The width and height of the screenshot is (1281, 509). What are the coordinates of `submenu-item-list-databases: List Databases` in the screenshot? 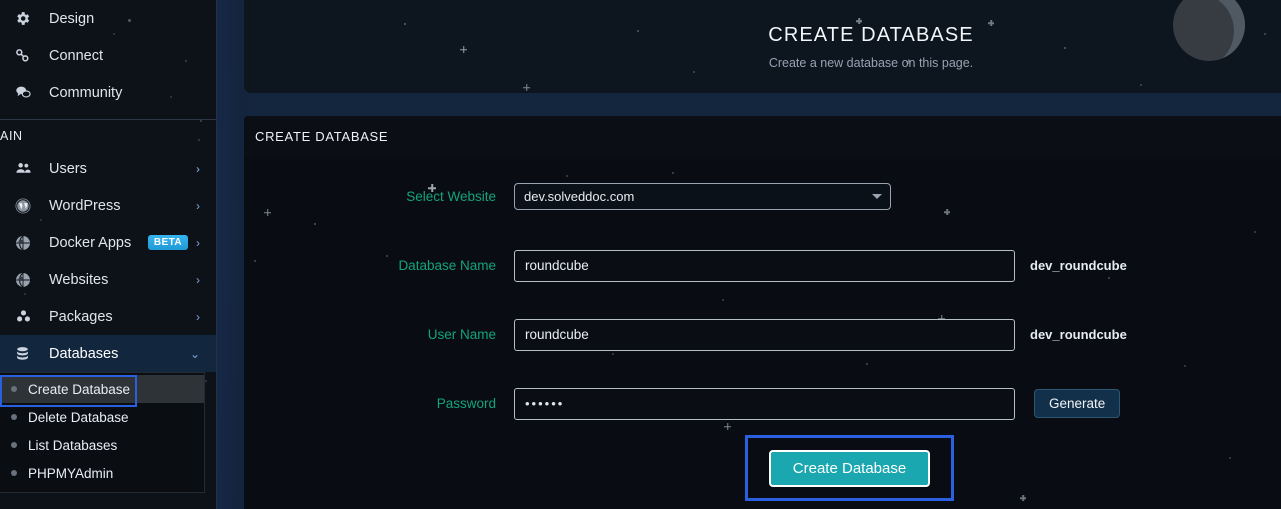 It's located at (102, 445).